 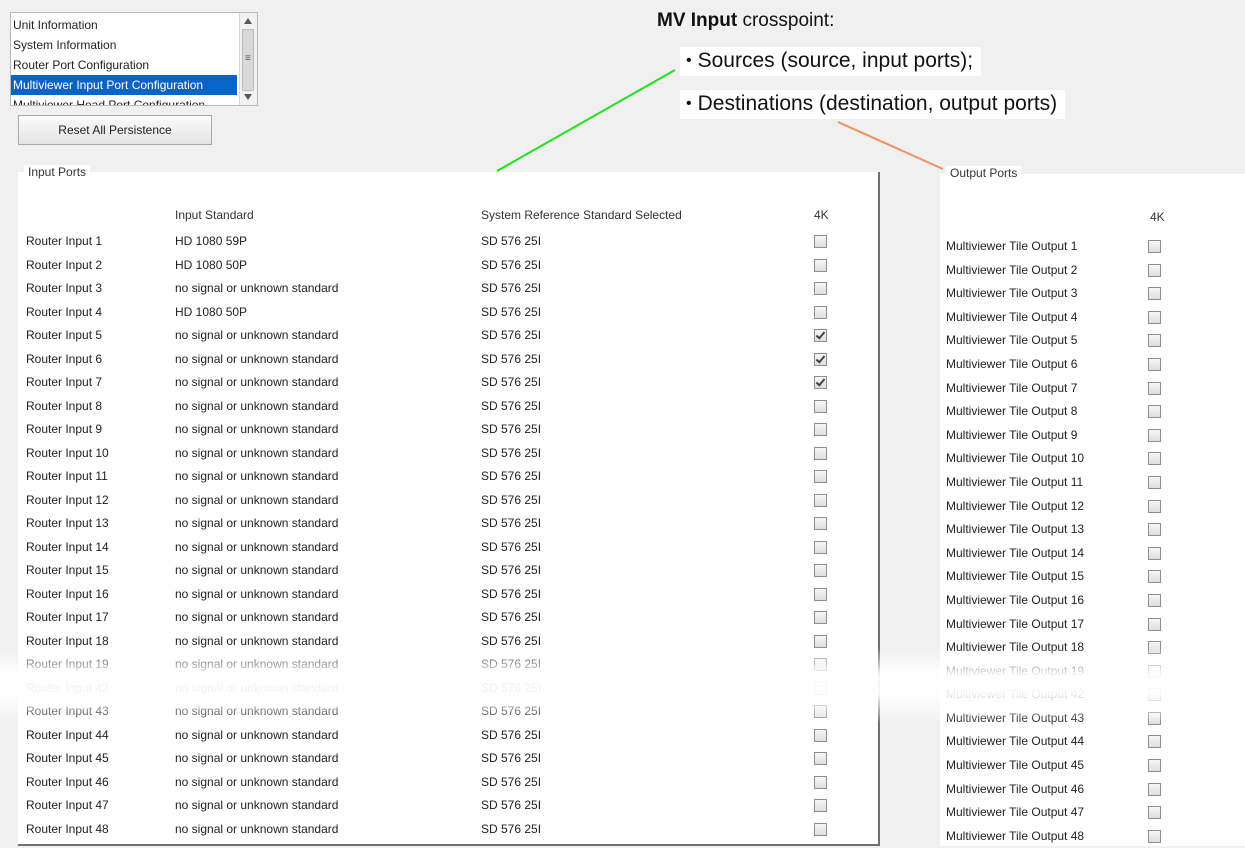 I want to click on tile-output-name: Multiviewer Tile Output 12, so click(x=1015, y=505).